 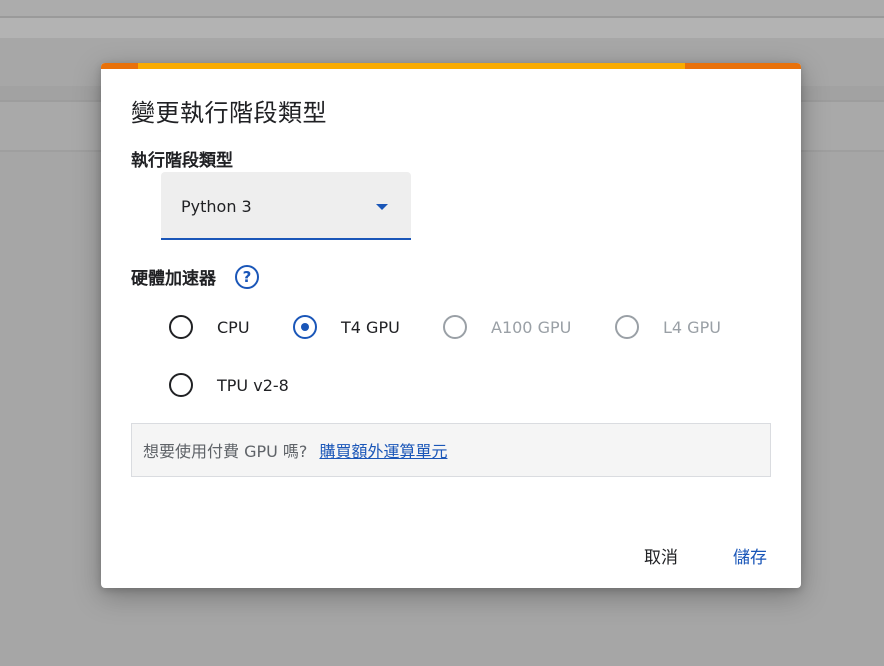 What do you see at coordinates (253, 385) in the screenshot?
I see `radio-label-tpu-v2-8: TPU v2-8` at bounding box center [253, 385].